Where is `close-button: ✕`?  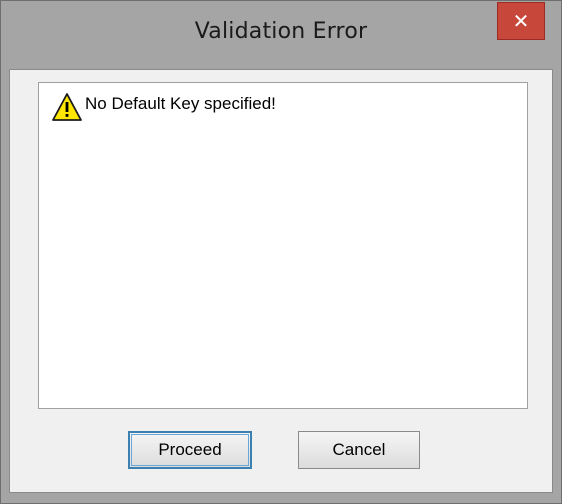
close-button: ✕ is located at coordinates (521, 21).